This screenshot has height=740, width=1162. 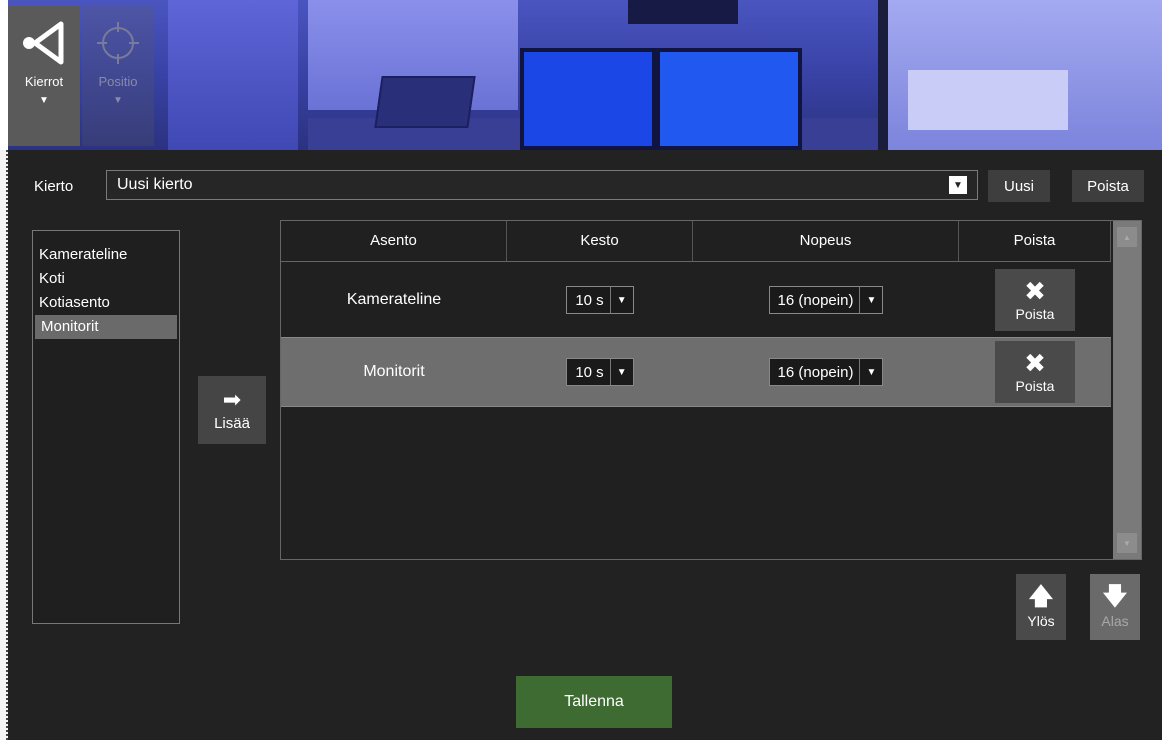 What do you see at coordinates (54, 186) in the screenshot?
I see `tour-label: Kierto` at bounding box center [54, 186].